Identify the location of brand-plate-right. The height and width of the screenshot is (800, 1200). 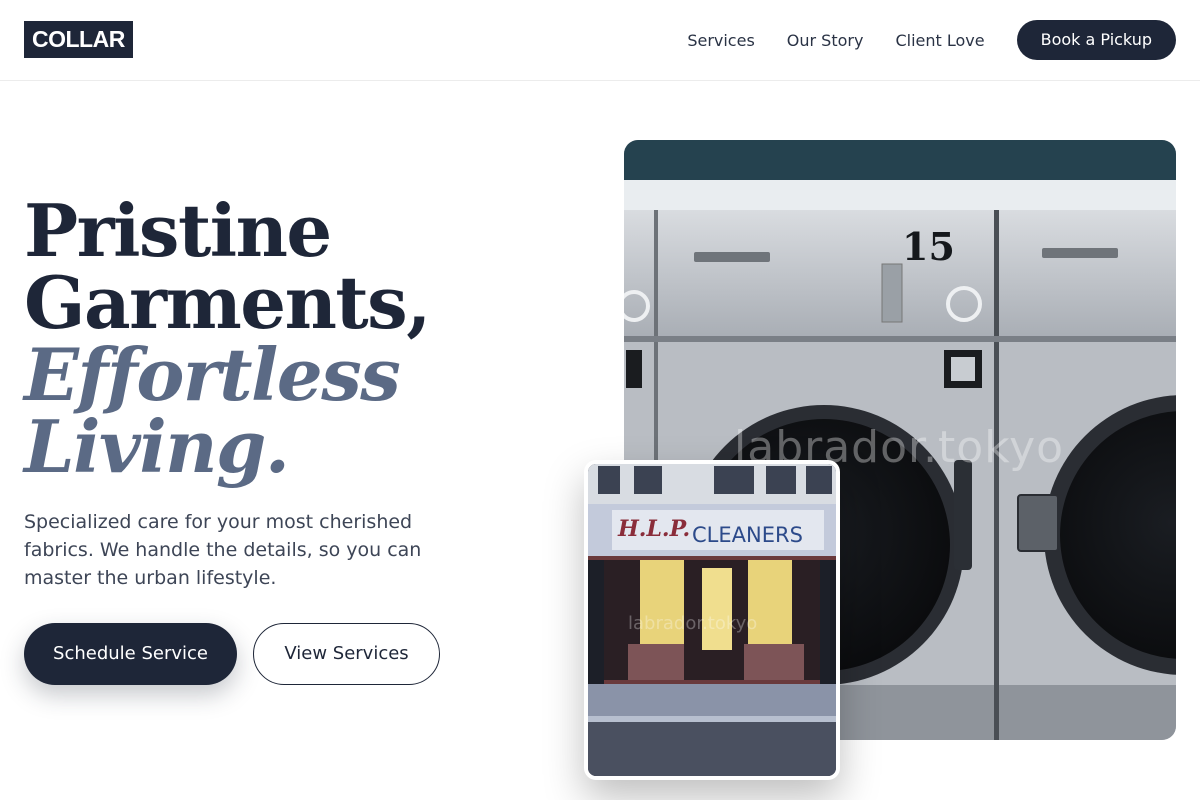
(1080, 253).